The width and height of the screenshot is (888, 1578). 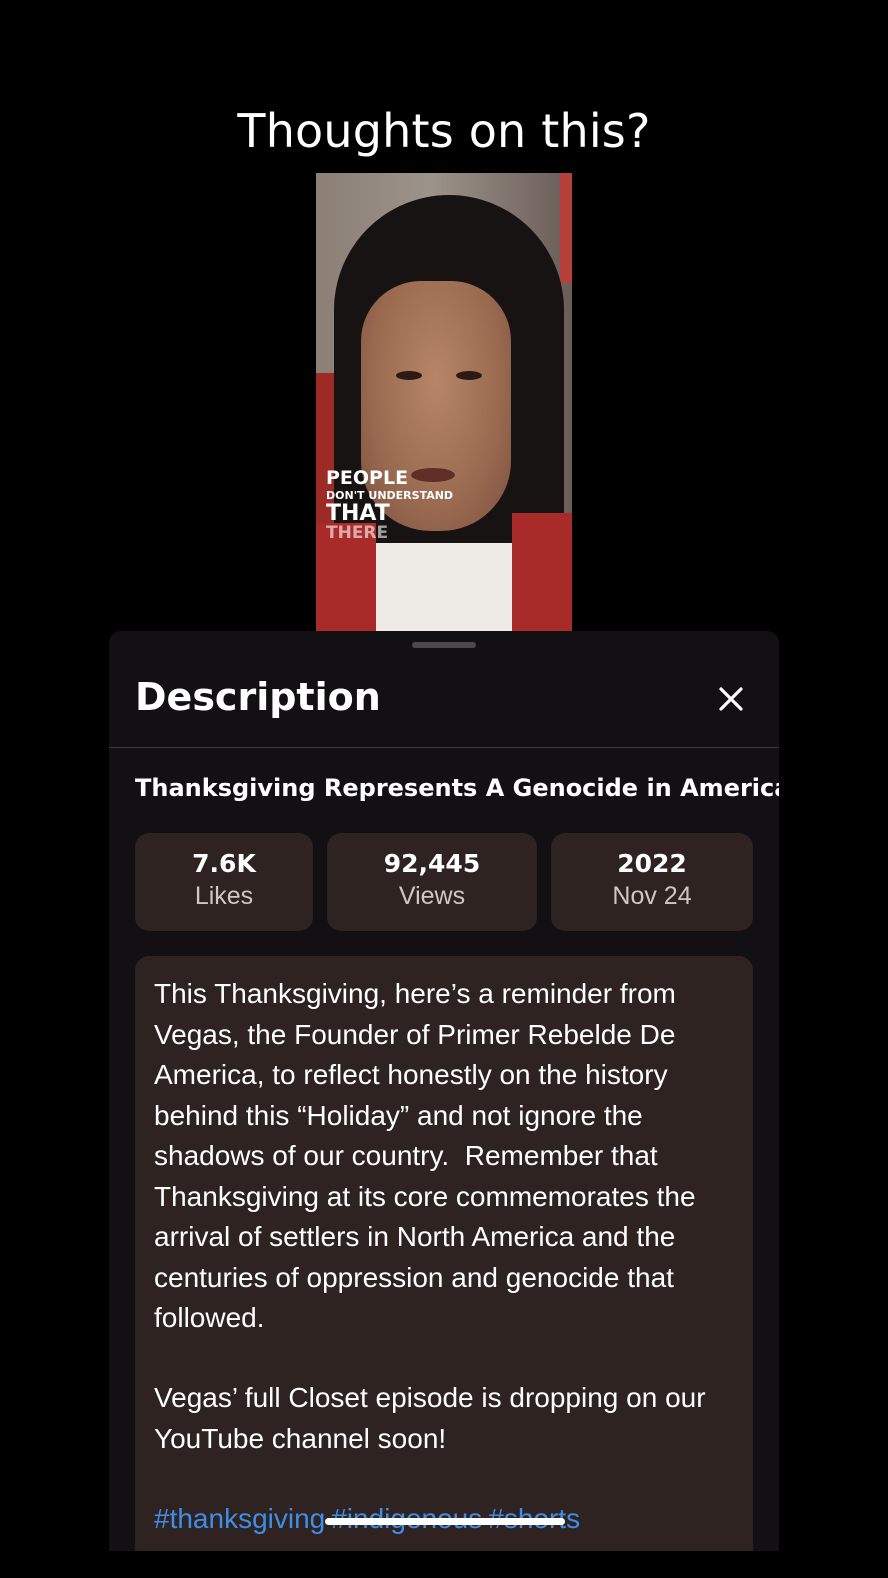 What do you see at coordinates (444, 131) in the screenshot?
I see `caption-text: Thoughts on this?` at bounding box center [444, 131].